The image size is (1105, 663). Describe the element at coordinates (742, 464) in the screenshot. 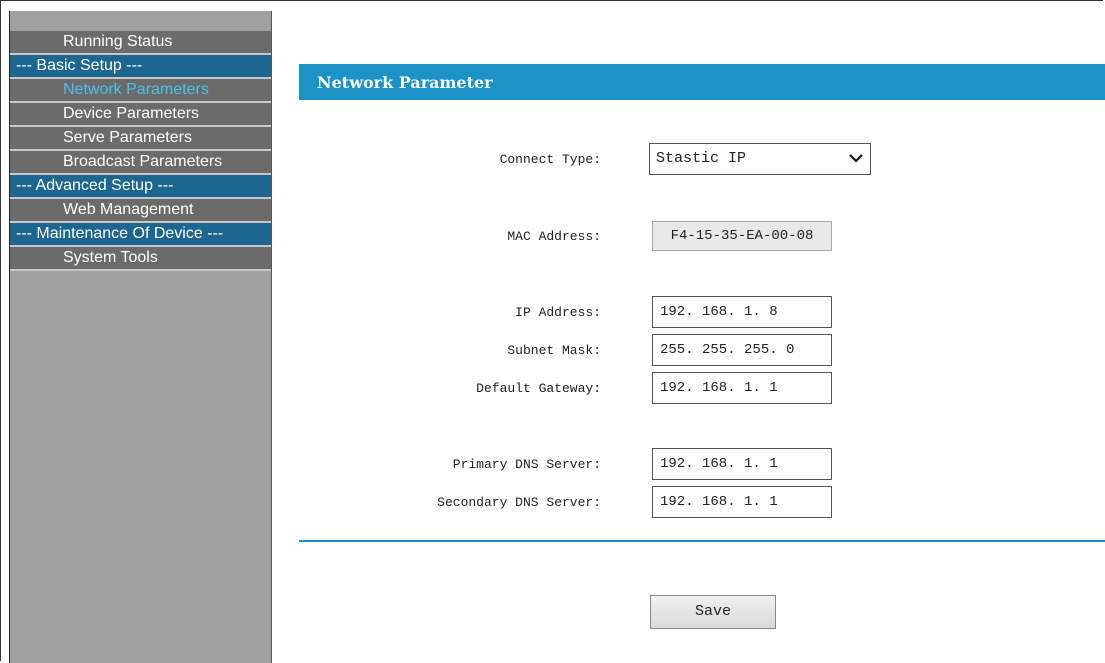

I see `primary-dns-input: 192. 168. 1. 1` at that location.